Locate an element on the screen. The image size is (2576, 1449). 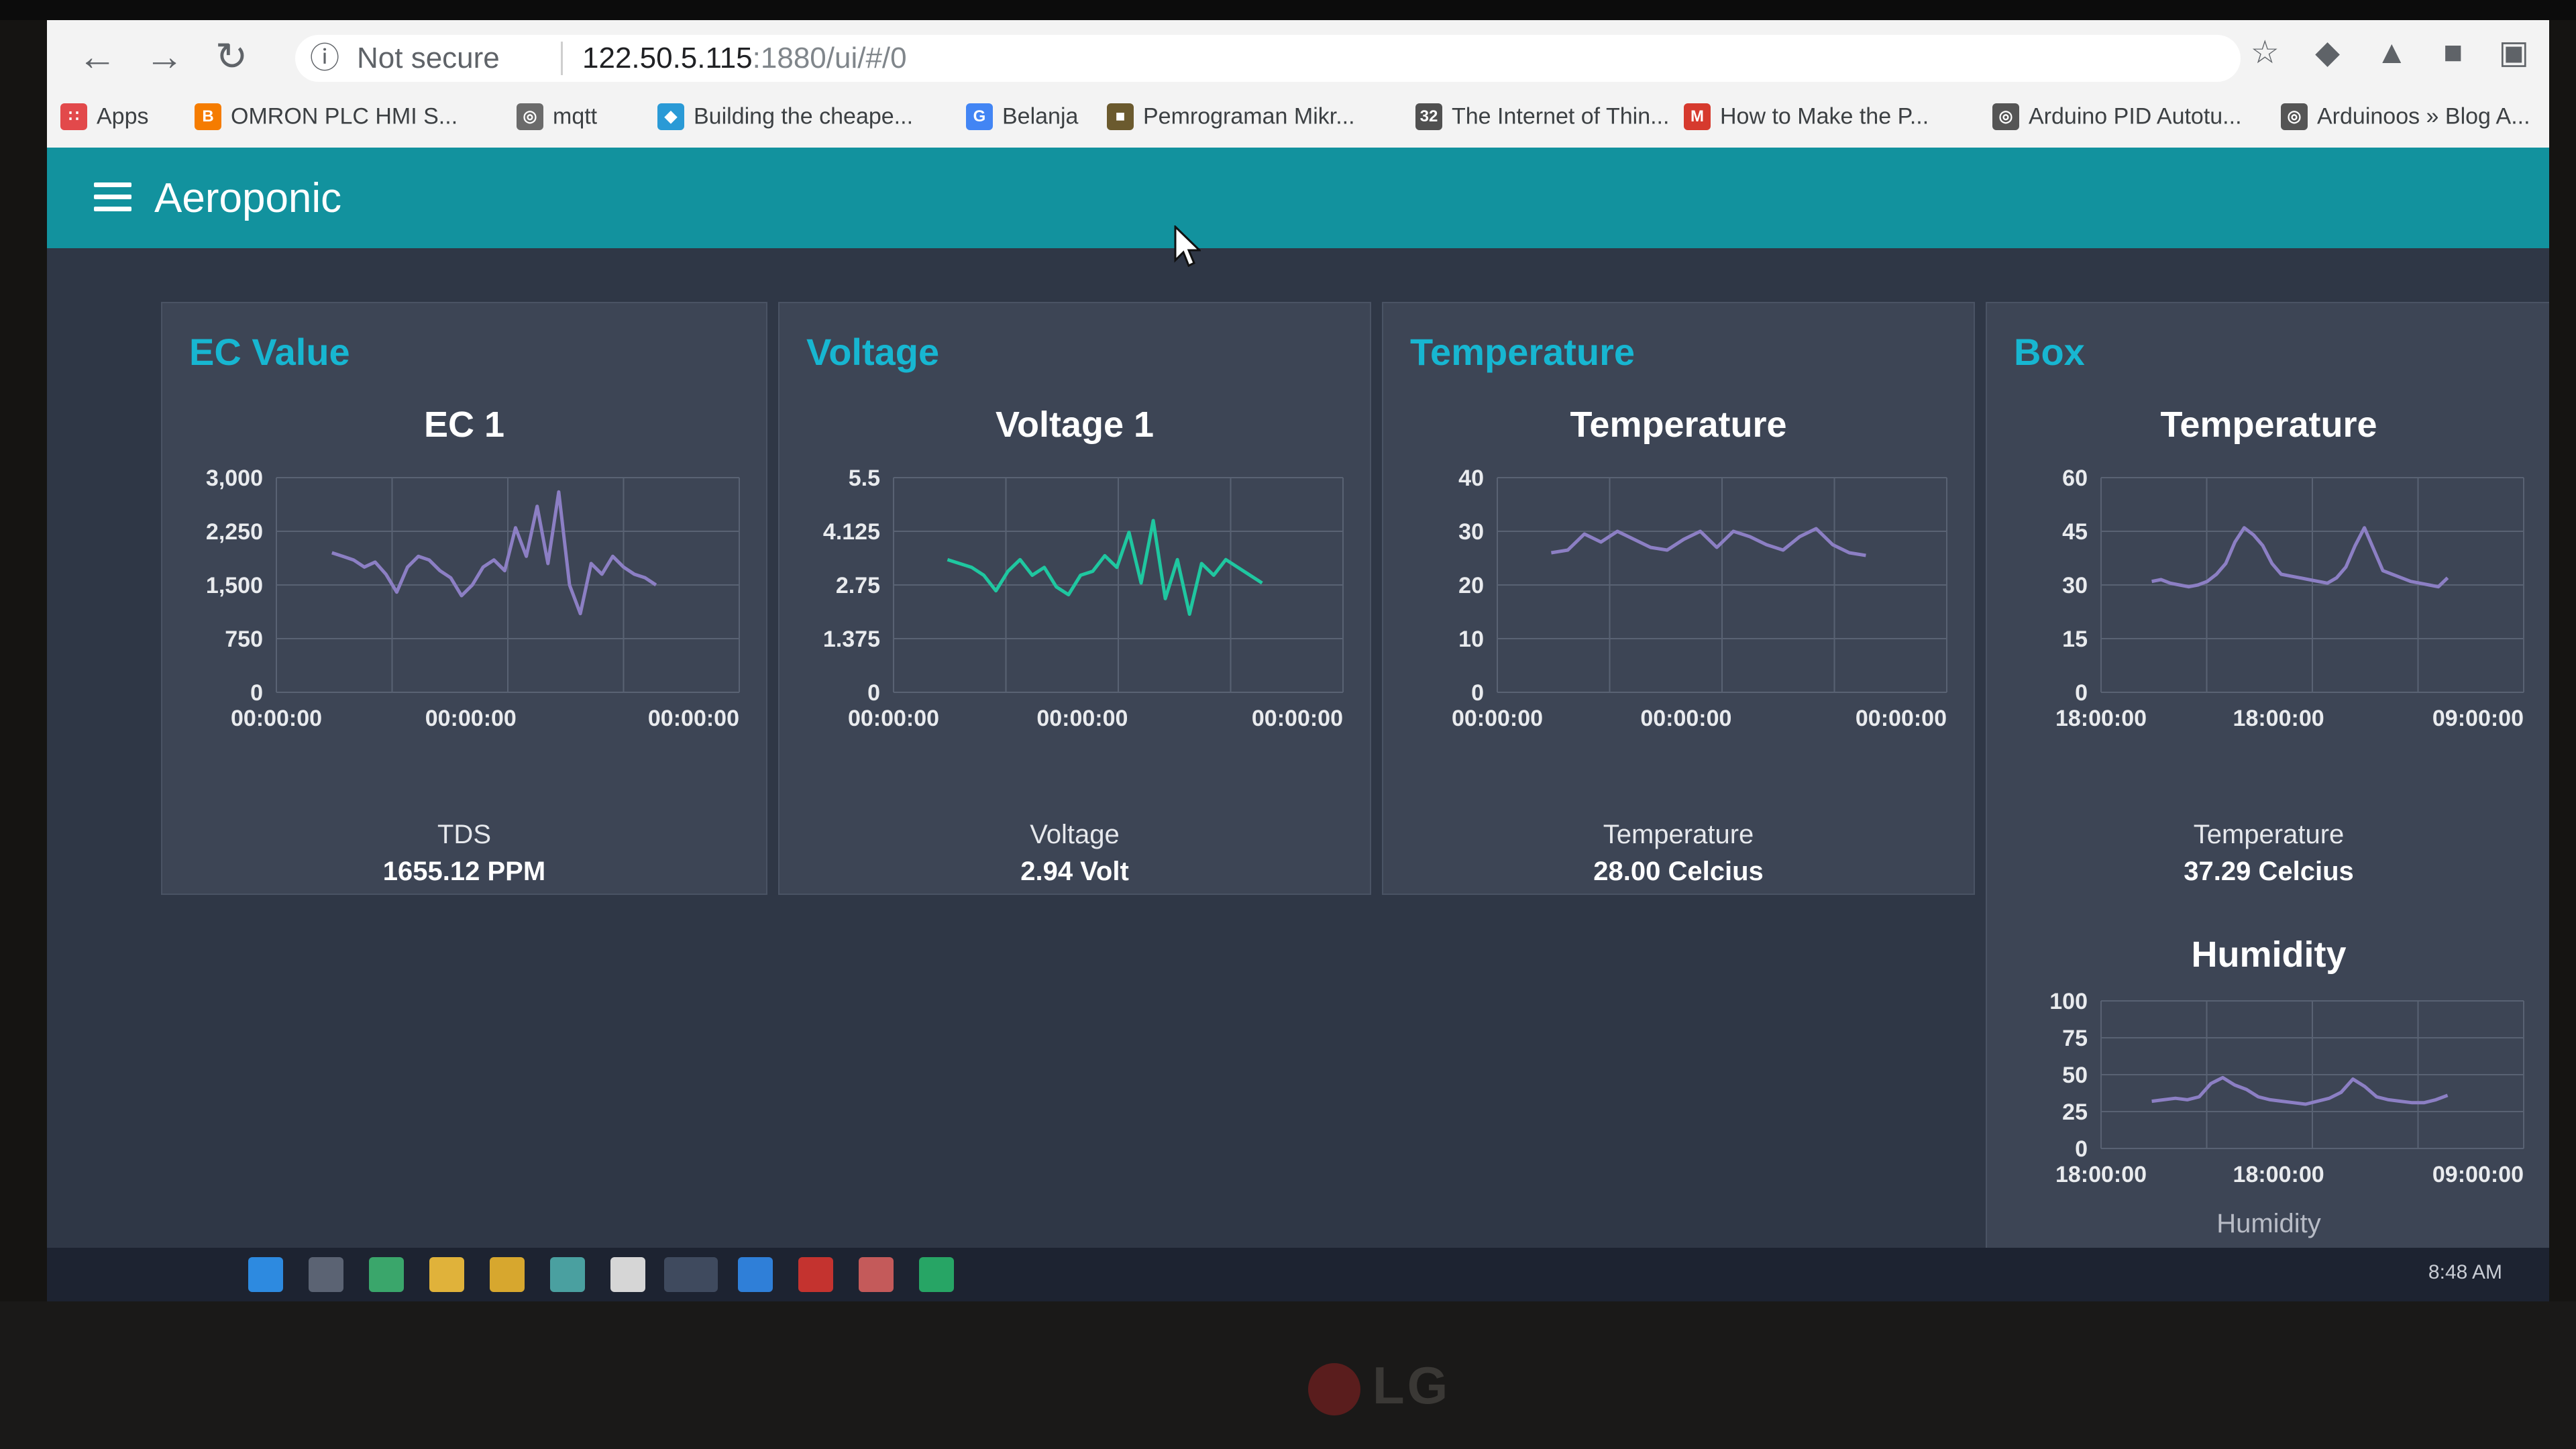
widget-label: Voltage is located at coordinates (1075, 834).